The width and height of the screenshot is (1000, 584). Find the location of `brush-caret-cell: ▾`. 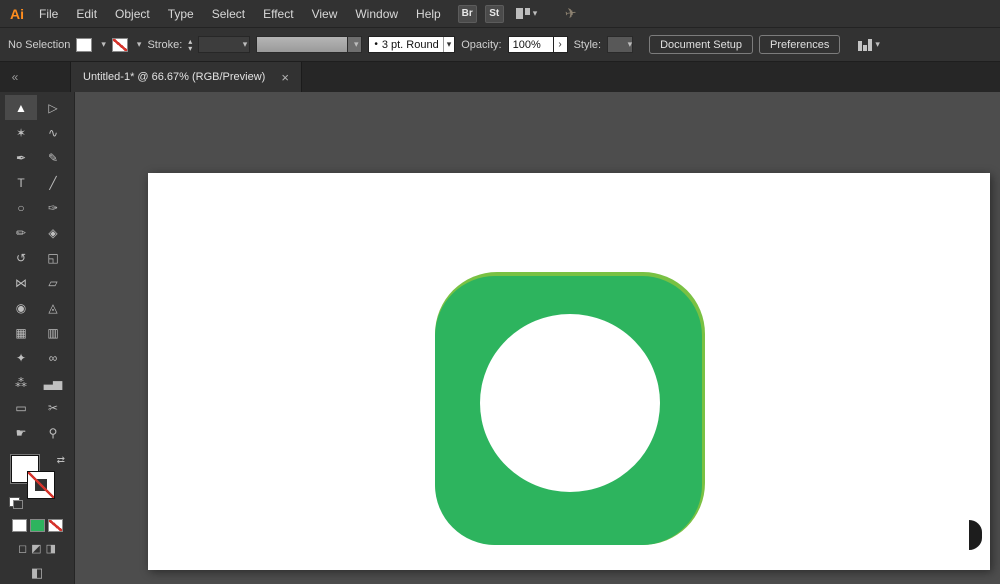

brush-caret-cell: ▾ is located at coordinates (355, 44).